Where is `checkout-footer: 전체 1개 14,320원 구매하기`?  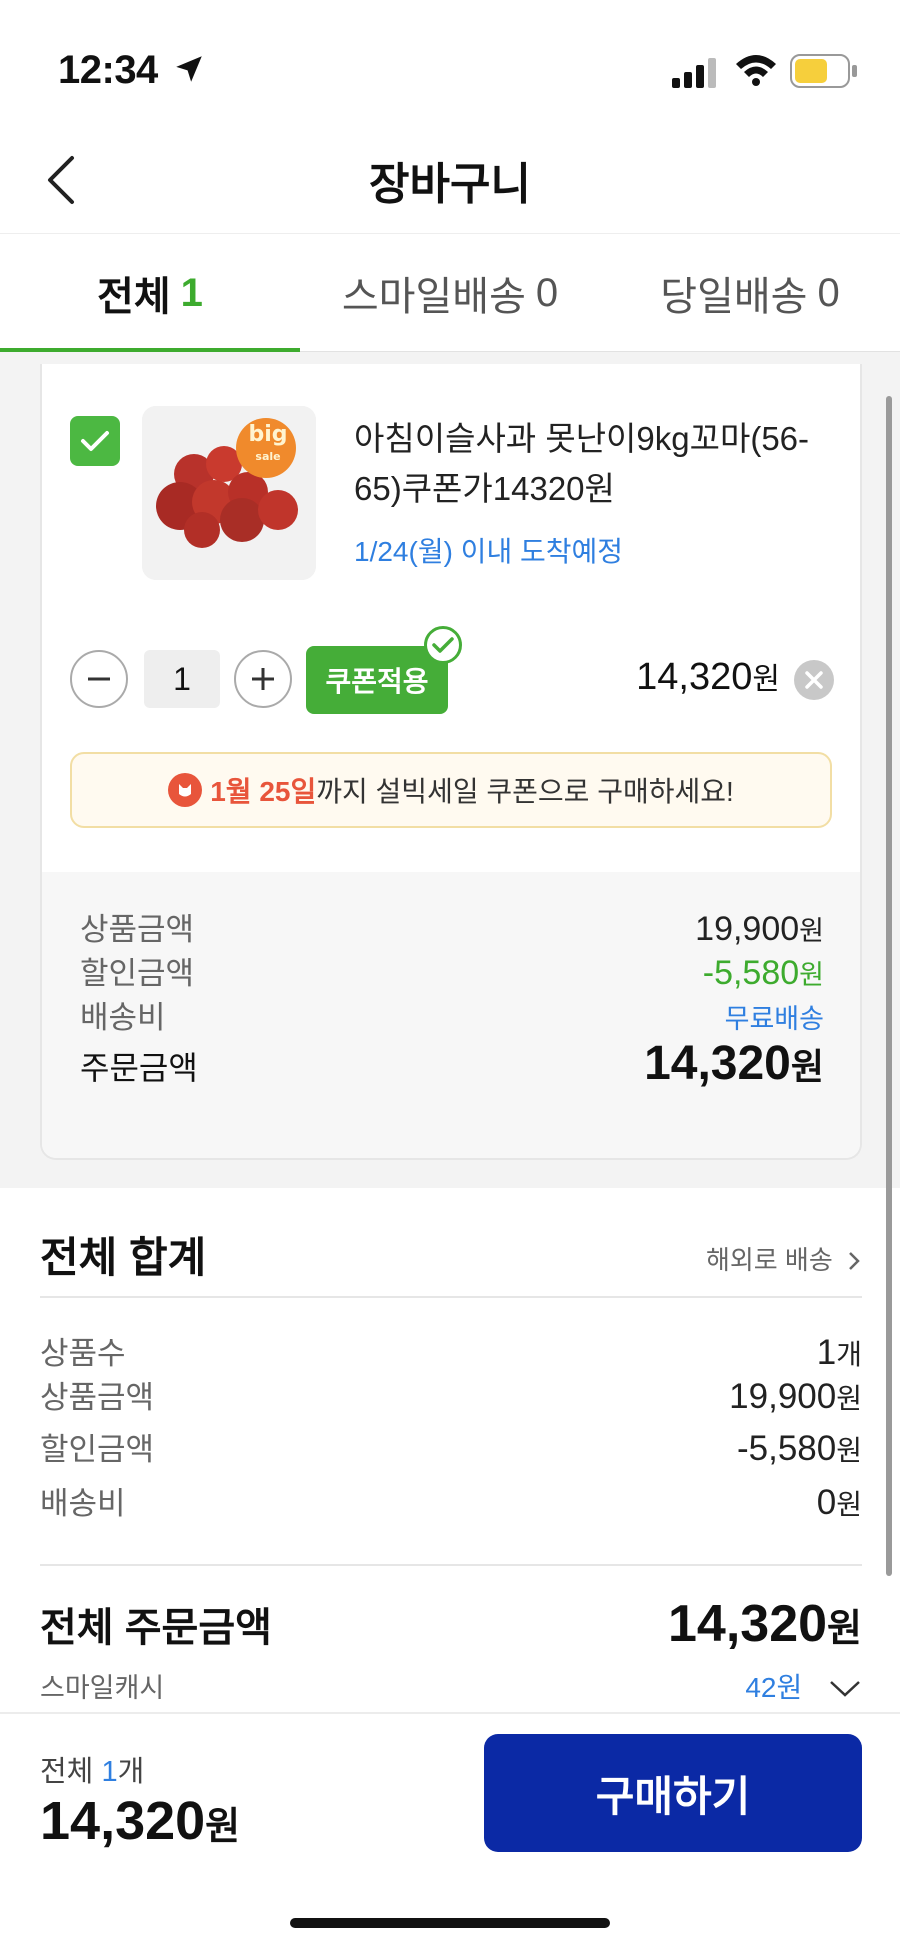
checkout-footer: 전체 1개 14,320원 구매하기 is located at coordinates (450, 1830).